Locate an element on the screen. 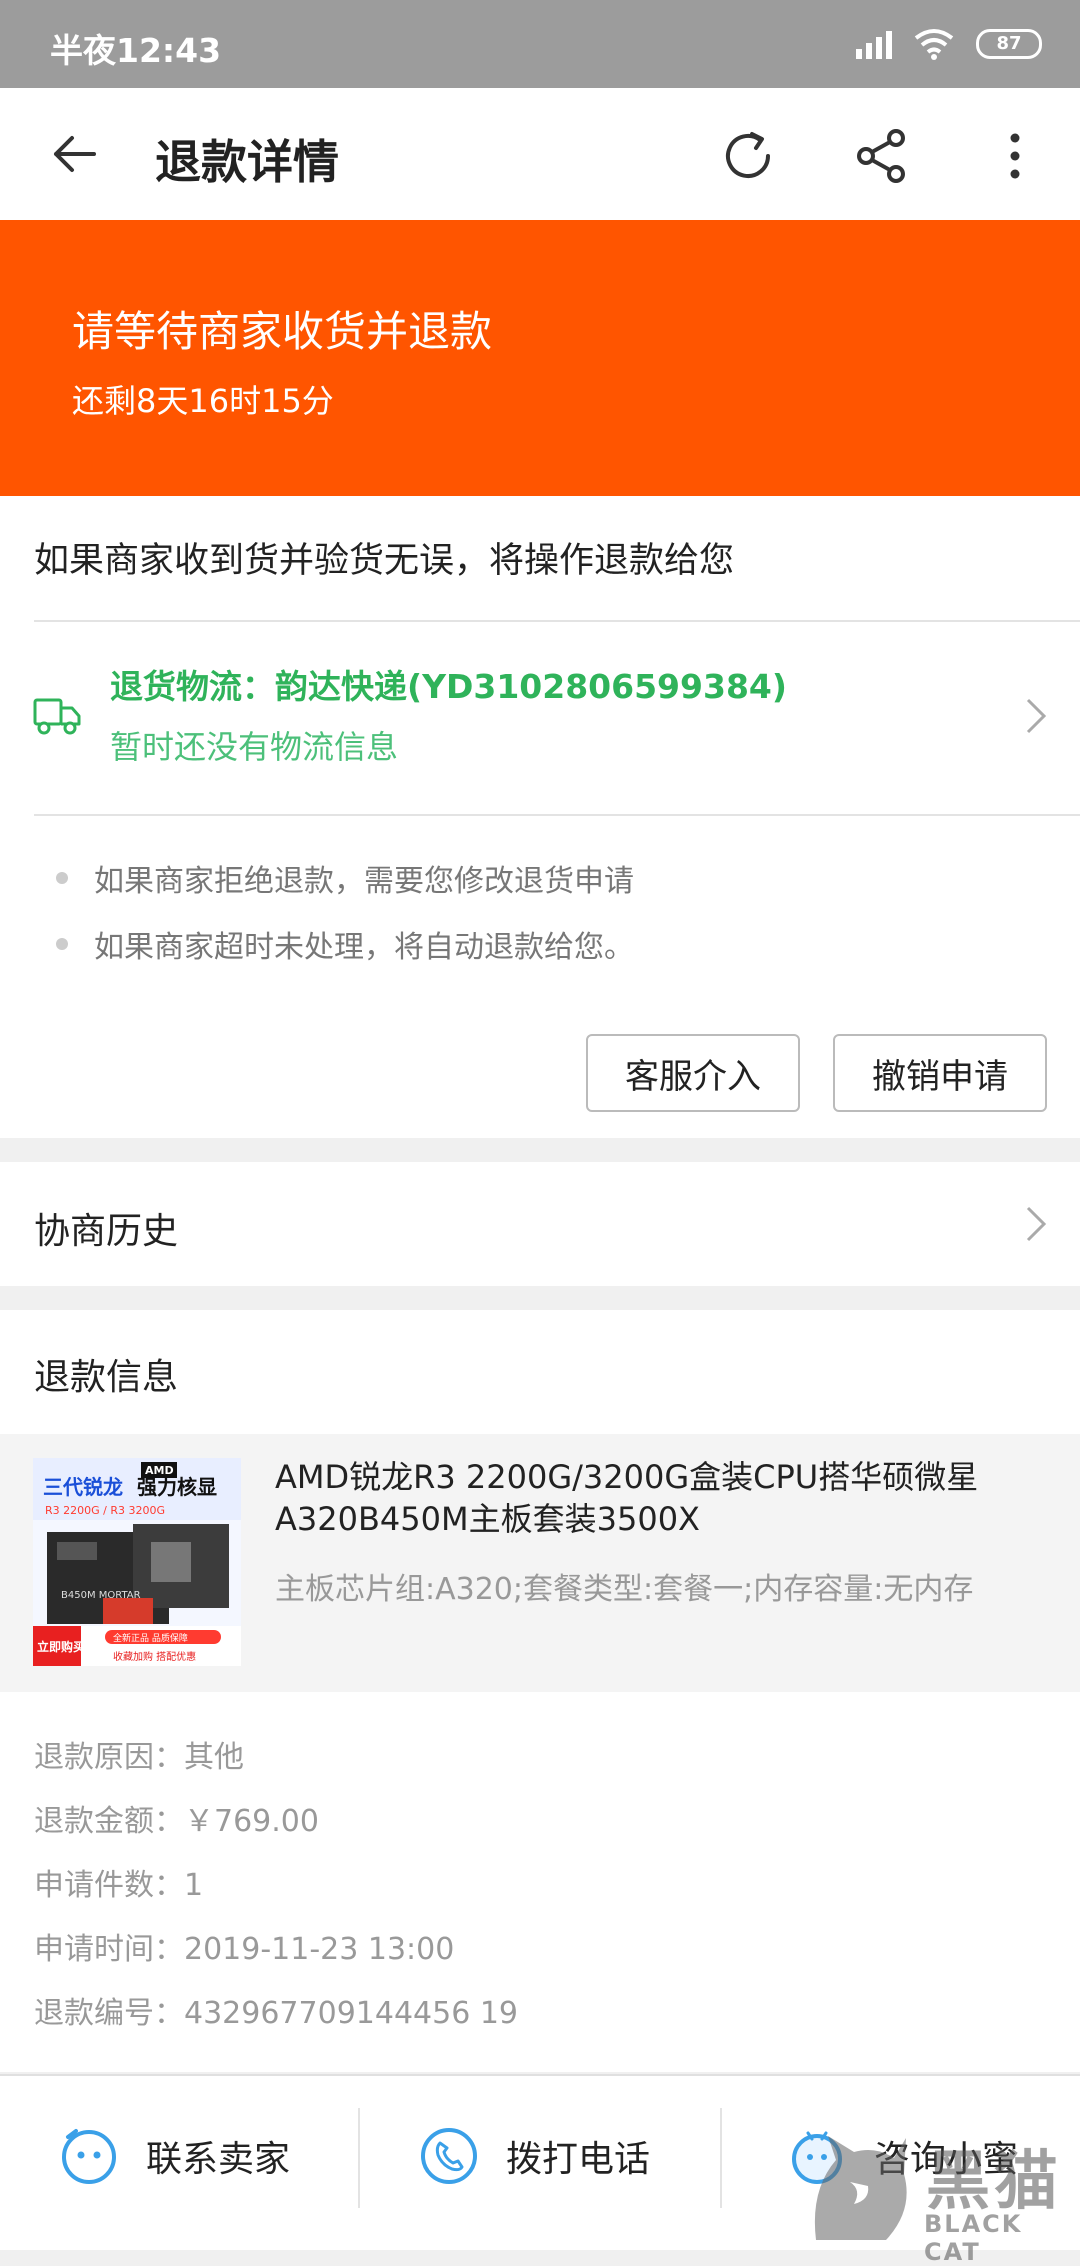  row-value: 其他 is located at coordinates (214, 1757).